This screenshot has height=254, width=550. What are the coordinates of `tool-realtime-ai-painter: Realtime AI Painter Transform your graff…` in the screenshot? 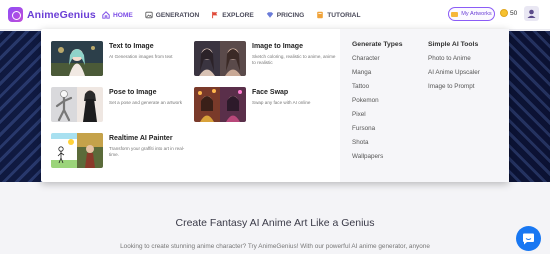 It's located at (122, 150).